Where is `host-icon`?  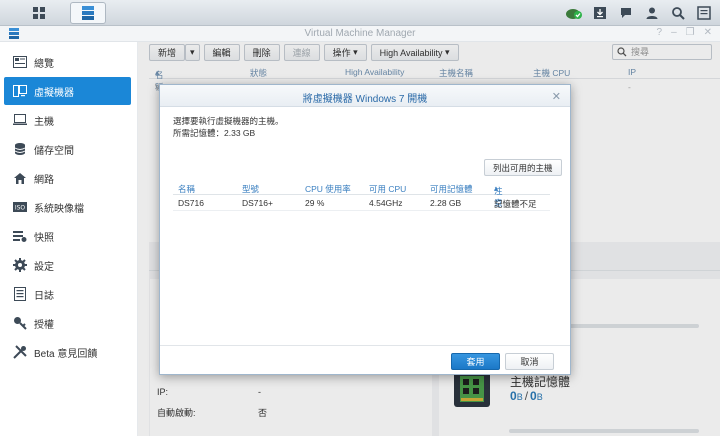 host-icon is located at coordinates (20, 120).